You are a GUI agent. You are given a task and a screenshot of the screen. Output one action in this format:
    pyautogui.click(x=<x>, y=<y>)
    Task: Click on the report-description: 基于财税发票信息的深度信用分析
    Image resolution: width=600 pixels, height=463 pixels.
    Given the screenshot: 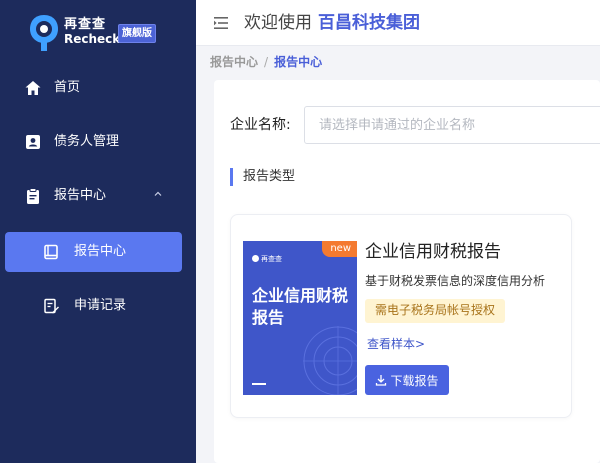 What is the action you would take?
    pyautogui.click(x=455, y=281)
    